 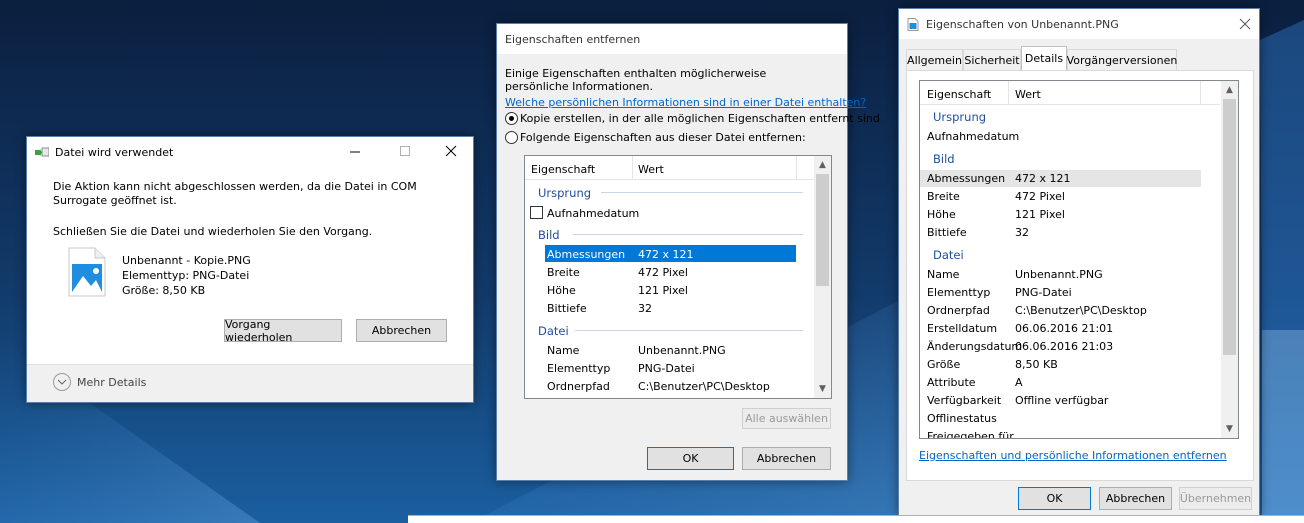 I want to click on minimize-button, so click(x=355, y=151).